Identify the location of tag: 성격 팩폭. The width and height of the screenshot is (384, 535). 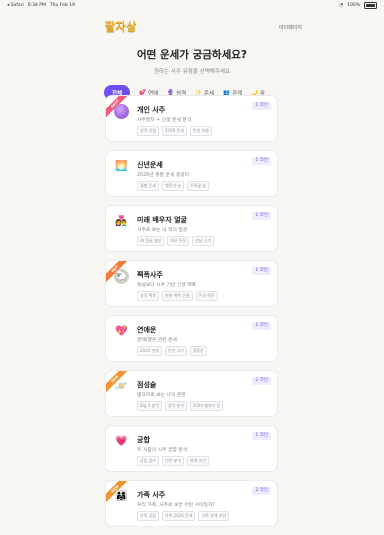
(148, 296).